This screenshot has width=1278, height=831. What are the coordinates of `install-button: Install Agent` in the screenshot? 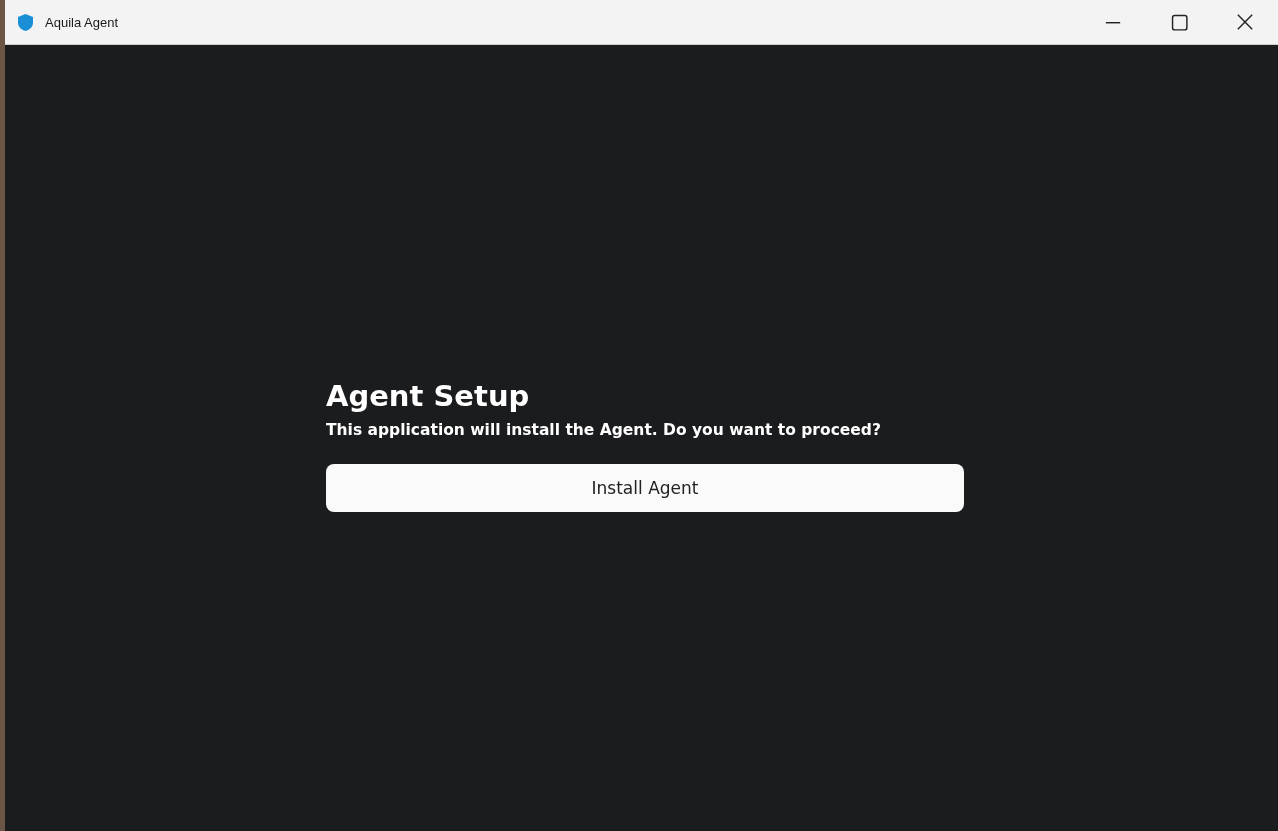 It's located at (645, 488).